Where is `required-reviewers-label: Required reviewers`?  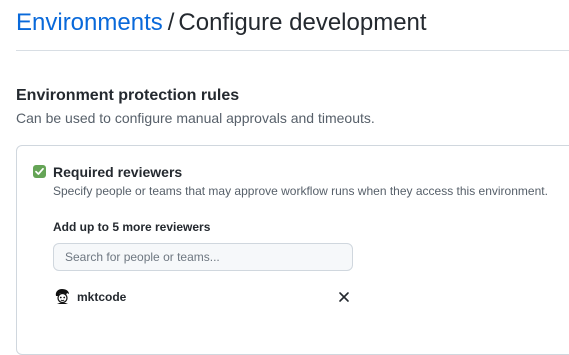
required-reviewers-label: Required reviewers is located at coordinates (117, 172).